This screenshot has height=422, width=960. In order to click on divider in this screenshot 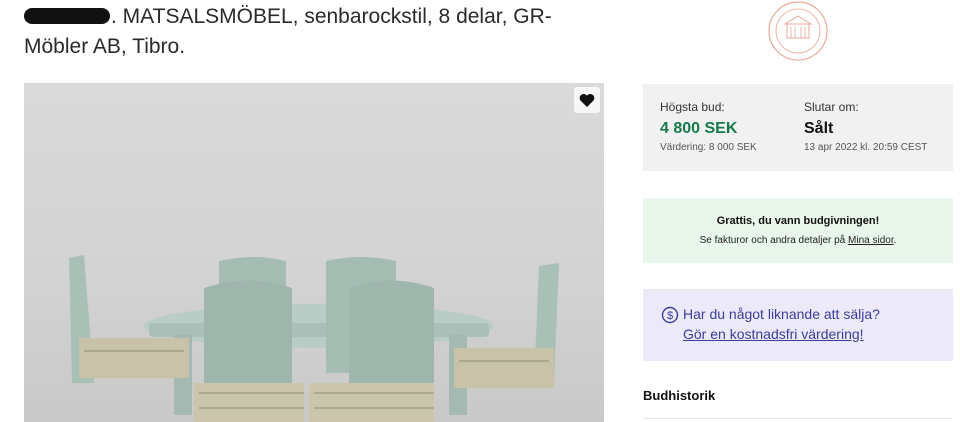, I will do `click(798, 418)`.